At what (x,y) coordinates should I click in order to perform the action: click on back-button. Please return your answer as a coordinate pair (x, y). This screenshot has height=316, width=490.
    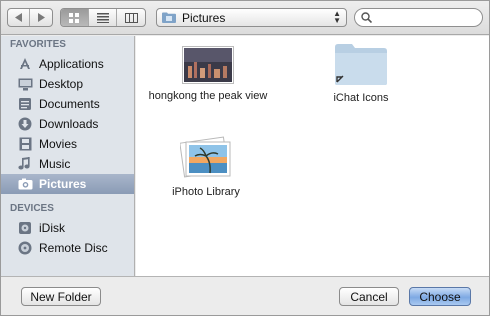
    Looking at the image, I should click on (19, 17).